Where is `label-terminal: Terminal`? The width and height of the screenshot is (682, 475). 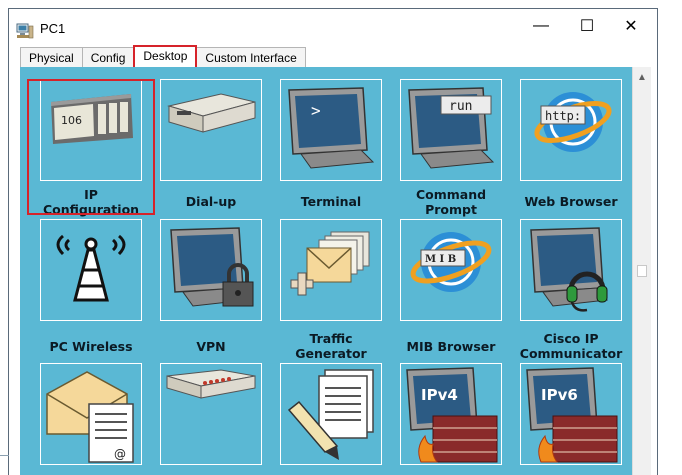
label-terminal: Terminal is located at coordinates (331, 201).